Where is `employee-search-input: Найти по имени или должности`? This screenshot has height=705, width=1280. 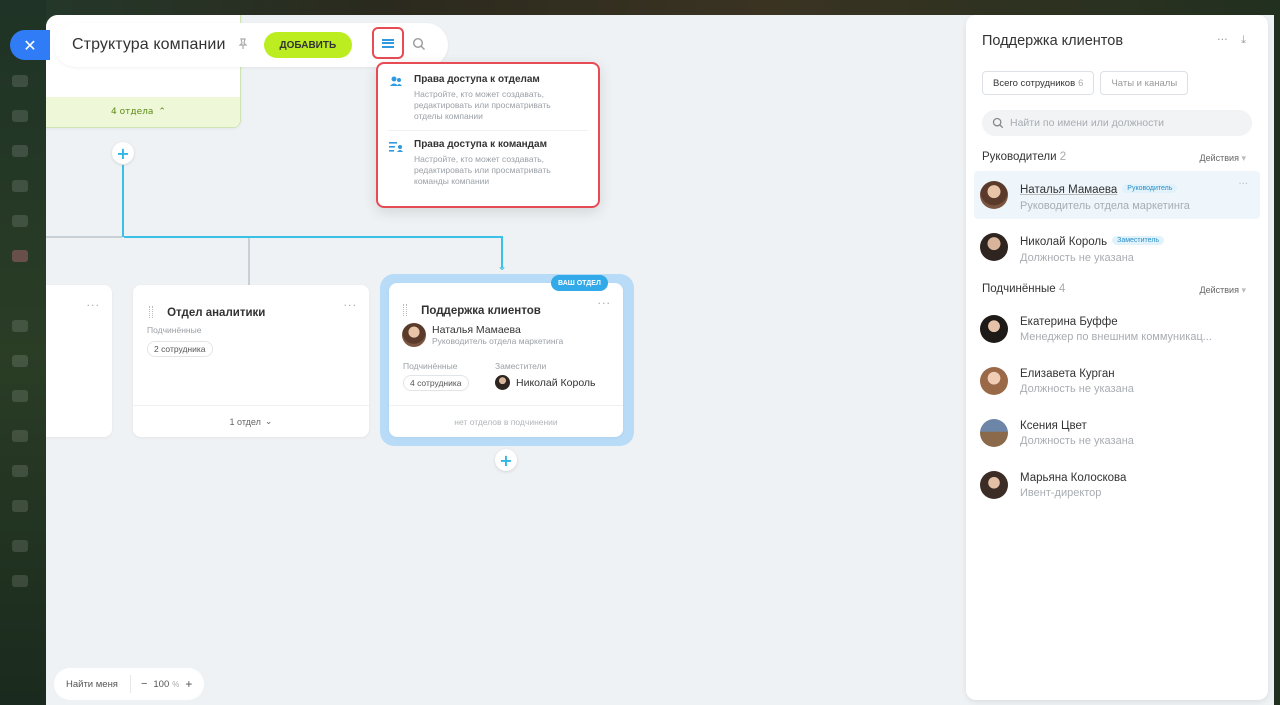 employee-search-input: Найти по имени или должности is located at coordinates (1117, 123).